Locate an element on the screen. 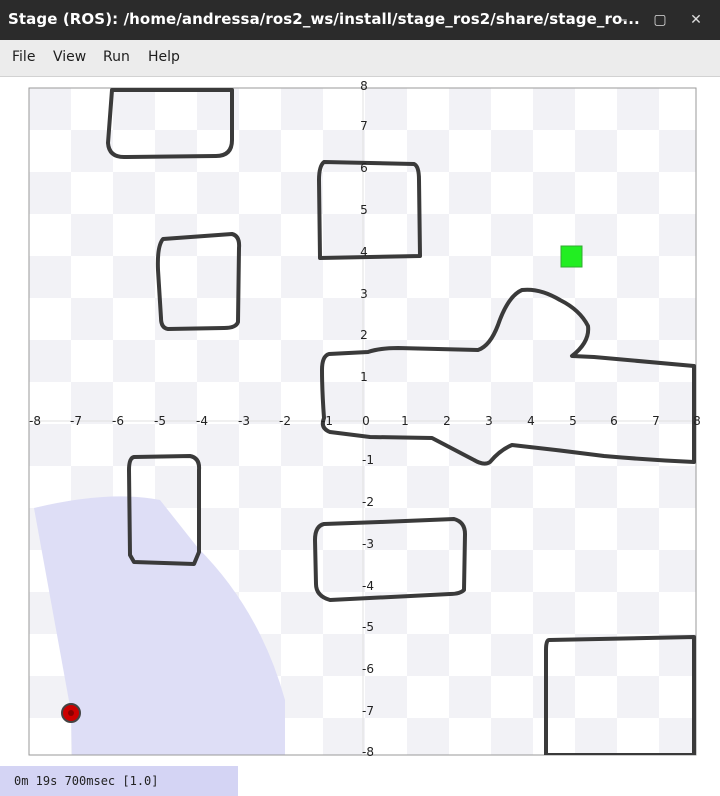 This screenshot has height=796, width=720. y-tick-label: -8 is located at coordinates (368, 752).